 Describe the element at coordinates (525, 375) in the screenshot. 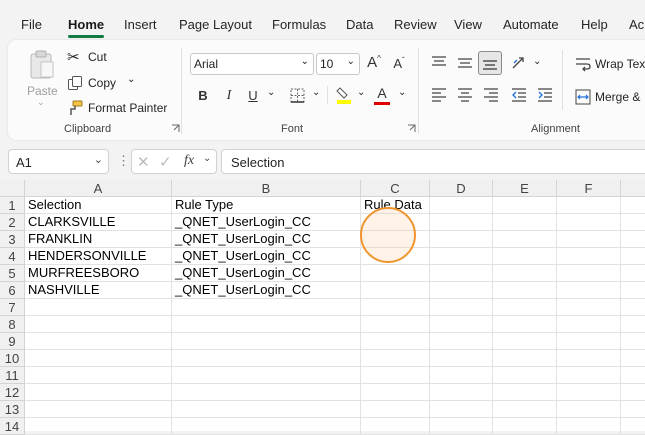

I see `cell-e11` at that location.